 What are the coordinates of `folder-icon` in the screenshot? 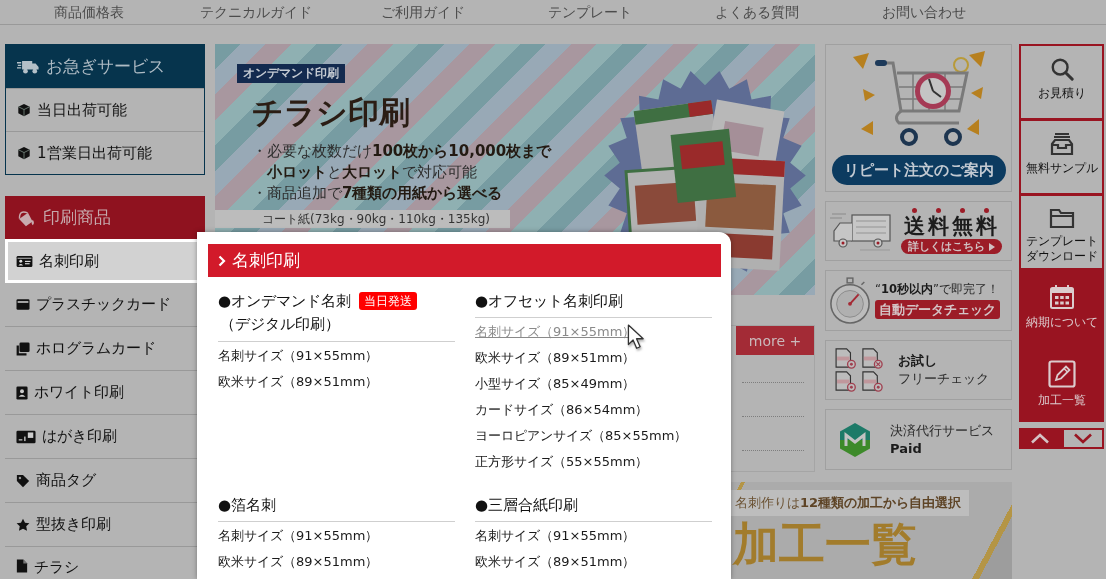 It's located at (1061, 218).